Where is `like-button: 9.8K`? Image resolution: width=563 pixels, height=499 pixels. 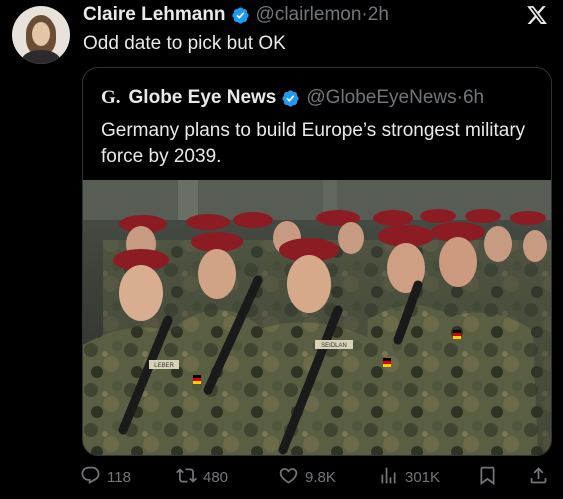 like-button: 9.8K is located at coordinates (307, 477).